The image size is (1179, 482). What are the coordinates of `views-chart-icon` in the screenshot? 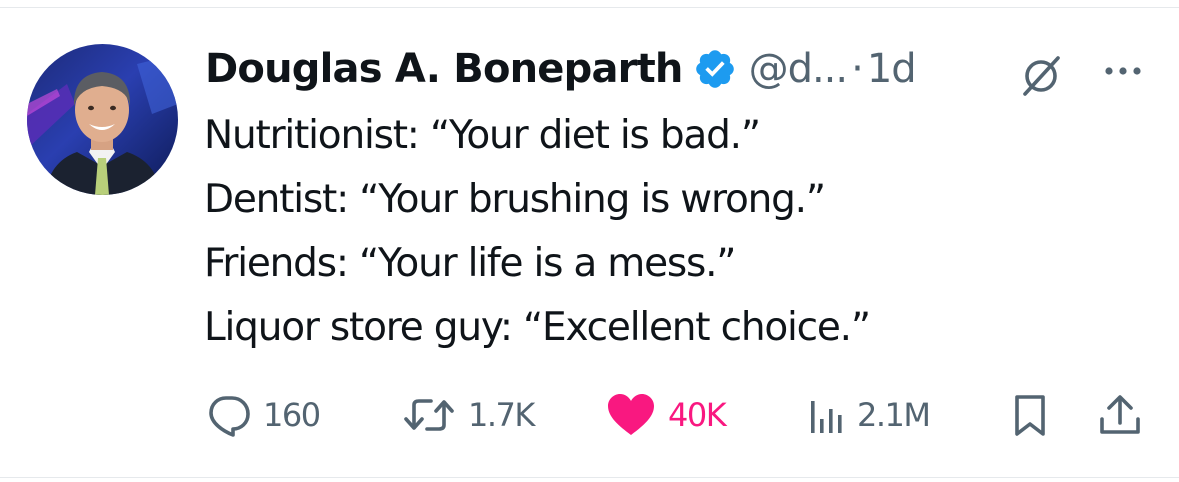 It's located at (826, 417).